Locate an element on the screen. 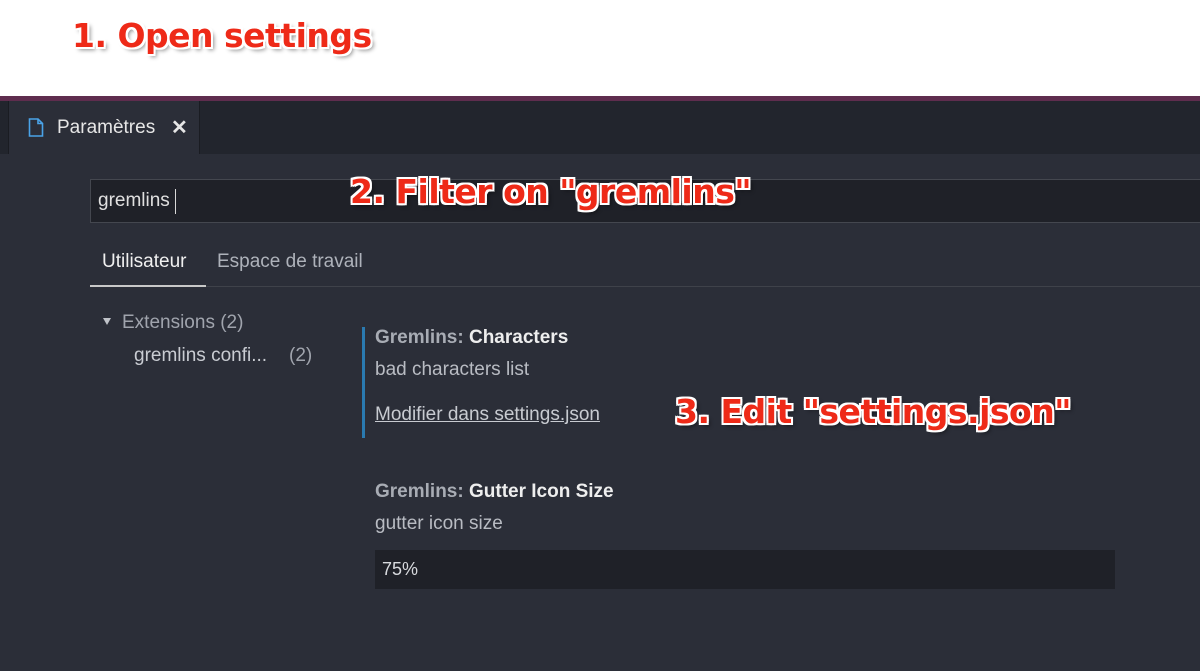  text-caret is located at coordinates (175, 201).